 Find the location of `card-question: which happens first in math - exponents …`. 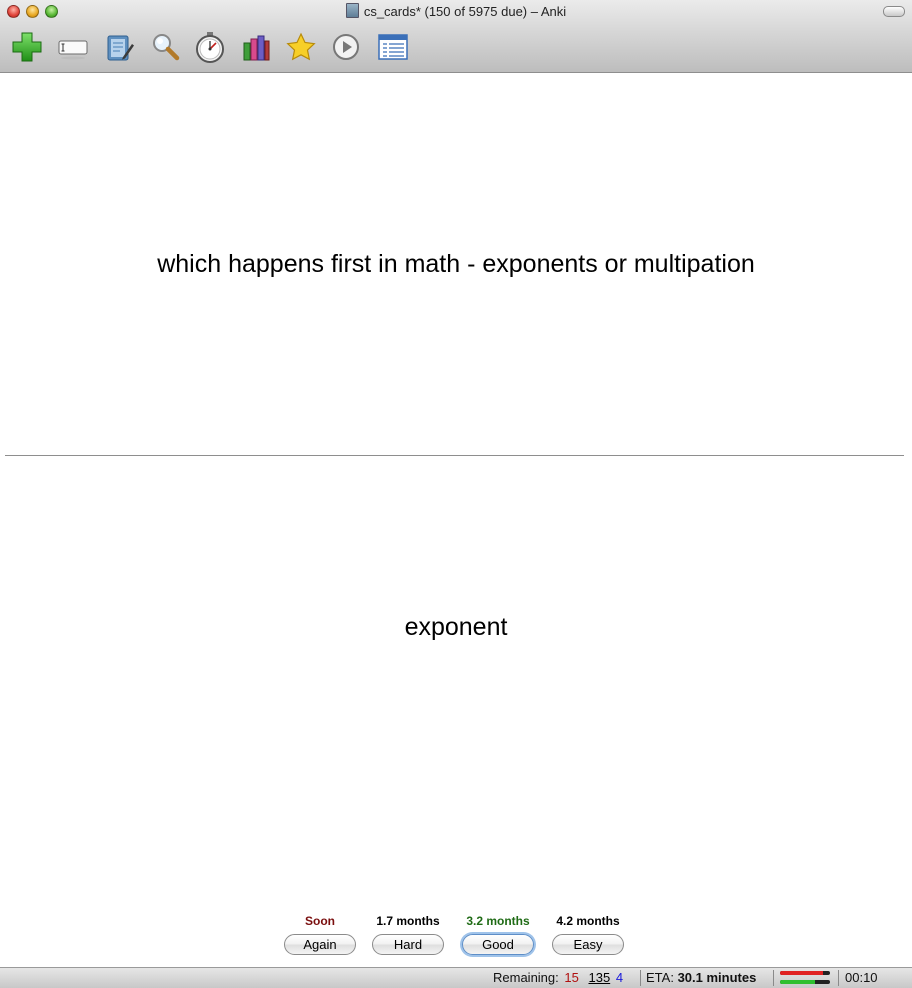

card-question: which happens first in math - exponents … is located at coordinates (456, 264).